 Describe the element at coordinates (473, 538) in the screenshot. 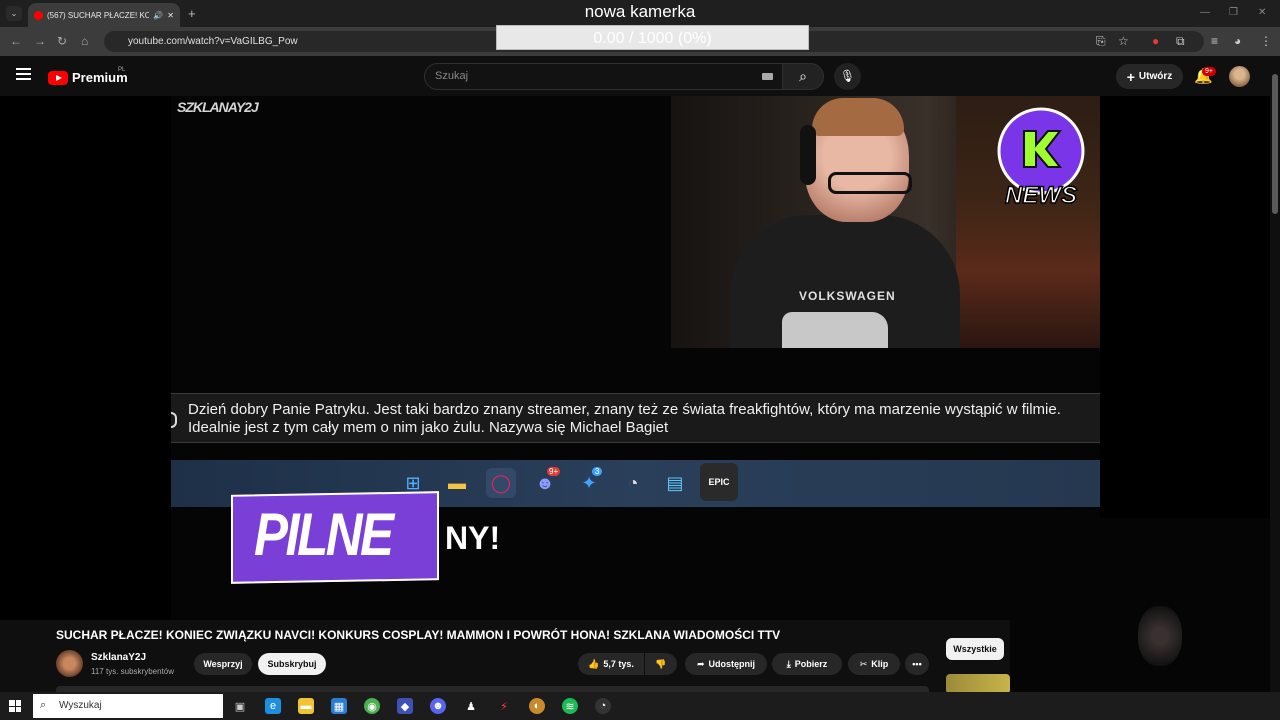

I see `headline-fragment: NY!` at that location.